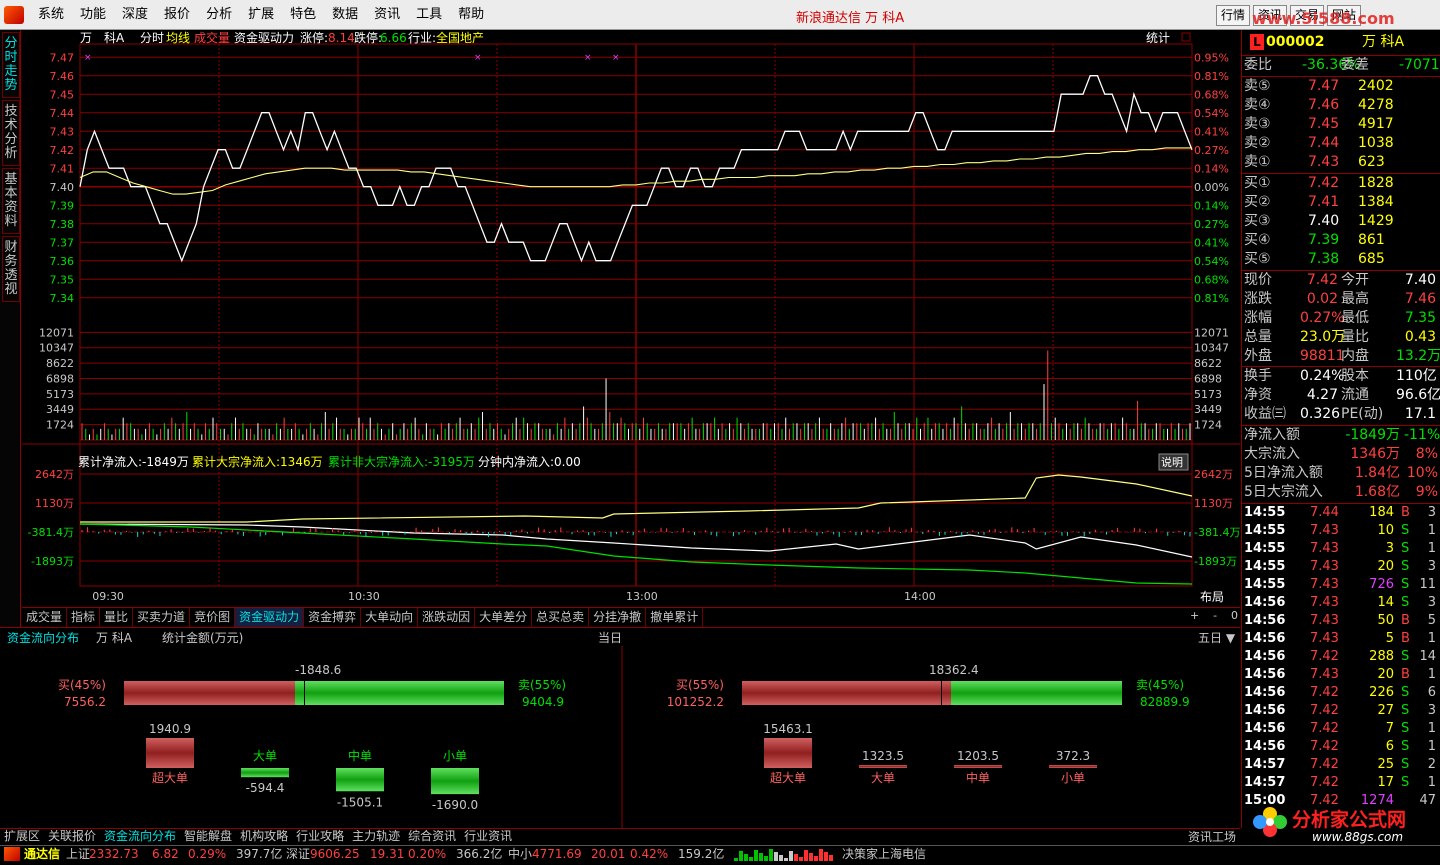 The height and width of the screenshot is (865, 1440). Describe the element at coordinates (45, 617) in the screenshot. I see `indicator-tab-0: 成交量` at that location.